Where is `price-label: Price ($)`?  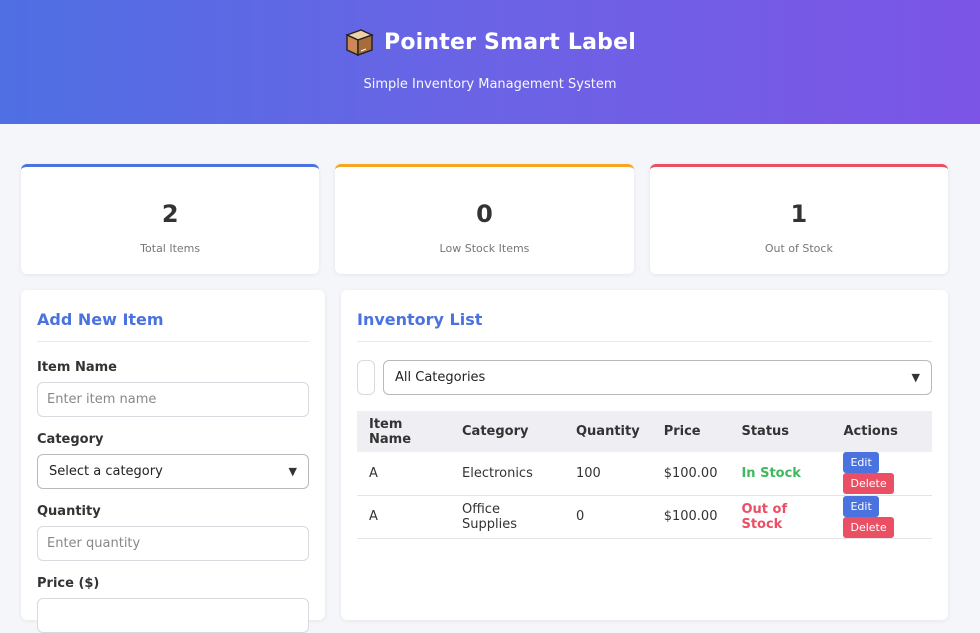 price-label: Price ($) is located at coordinates (68, 583).